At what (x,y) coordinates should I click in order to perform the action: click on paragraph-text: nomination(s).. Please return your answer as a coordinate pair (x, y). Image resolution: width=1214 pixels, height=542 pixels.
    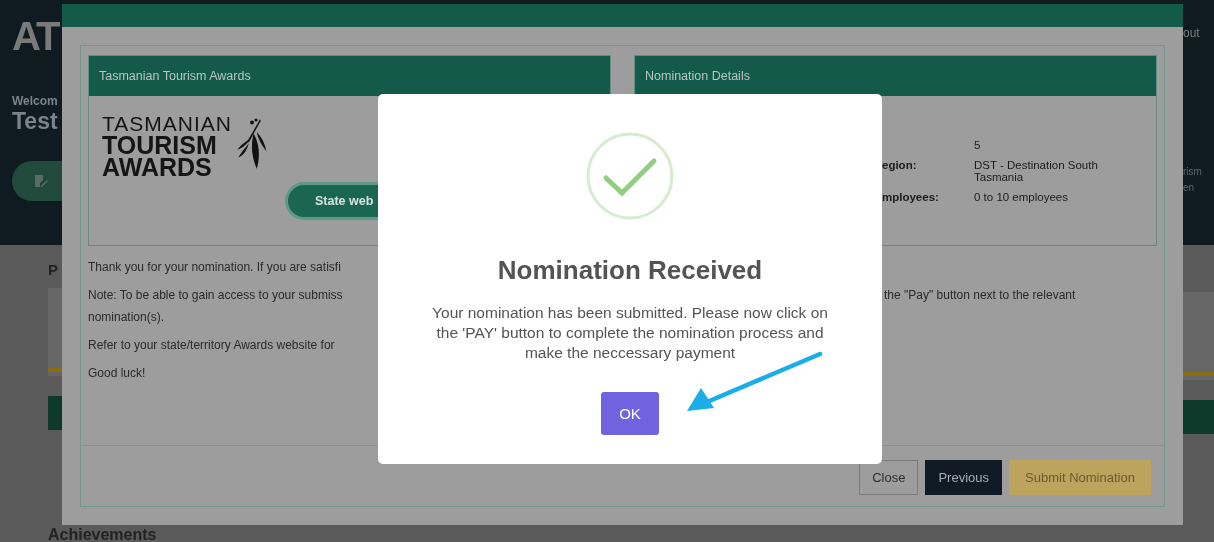
    Looking at the image, I should click on (127, 317).